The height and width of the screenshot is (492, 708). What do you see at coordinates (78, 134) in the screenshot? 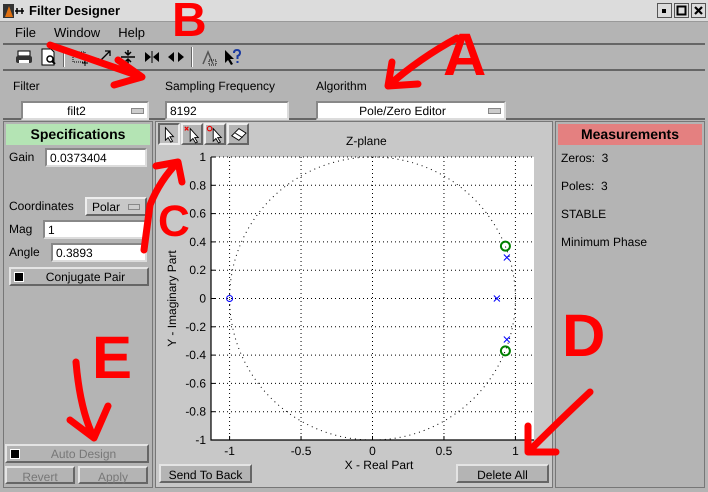
I see `panel-header: Specifications` at bounding box center [78, 134].